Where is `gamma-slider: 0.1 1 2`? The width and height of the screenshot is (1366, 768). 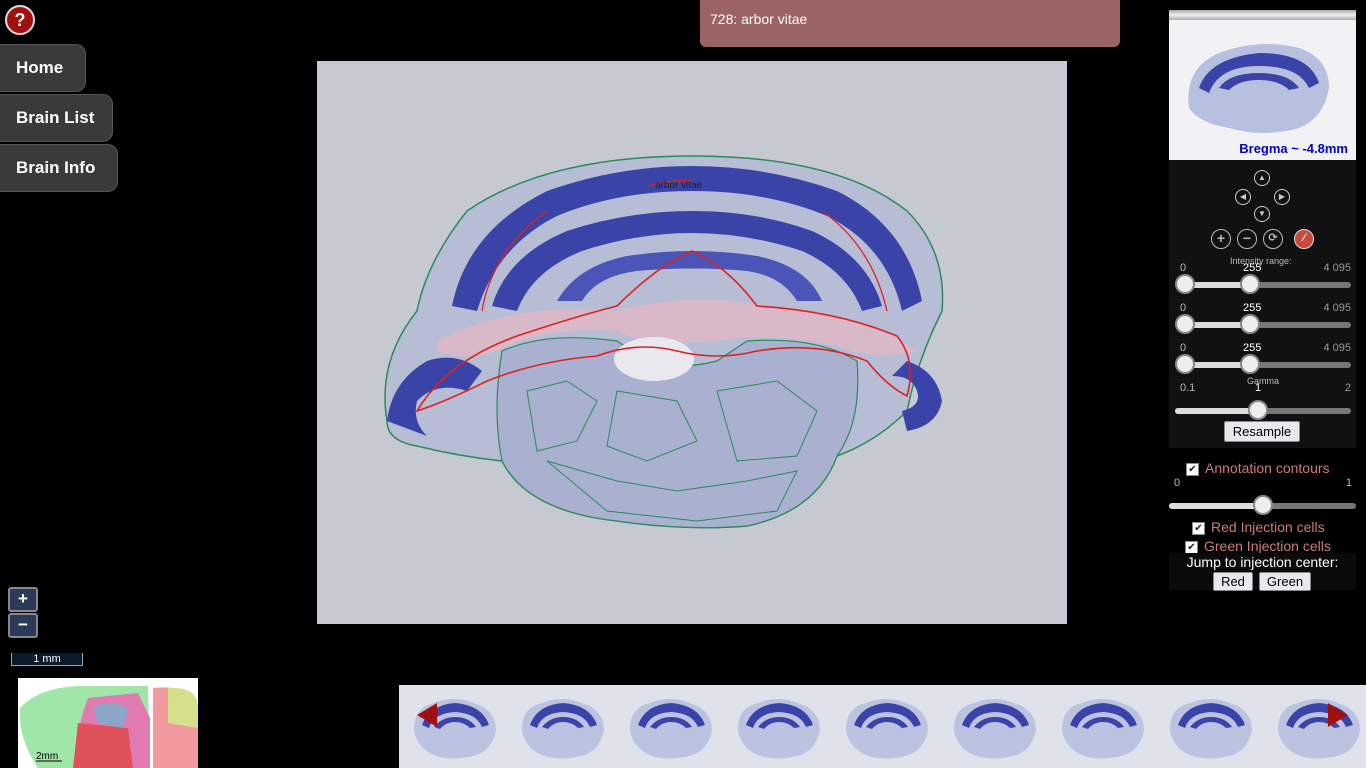 gamma-slider: 0.1 1 2 is located at coordinates (1263, 402).